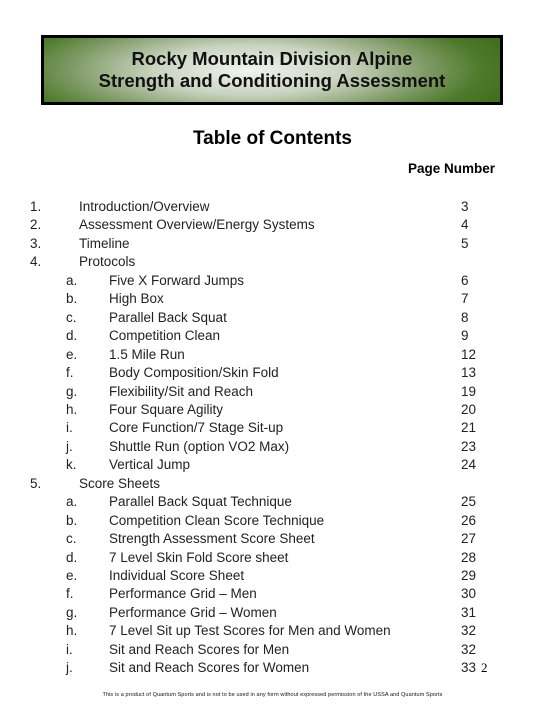  What do you see at coordinates (469, 428) in the screenshot?
I see `toc-entry-page: 21` at bounding box center [469, 428].